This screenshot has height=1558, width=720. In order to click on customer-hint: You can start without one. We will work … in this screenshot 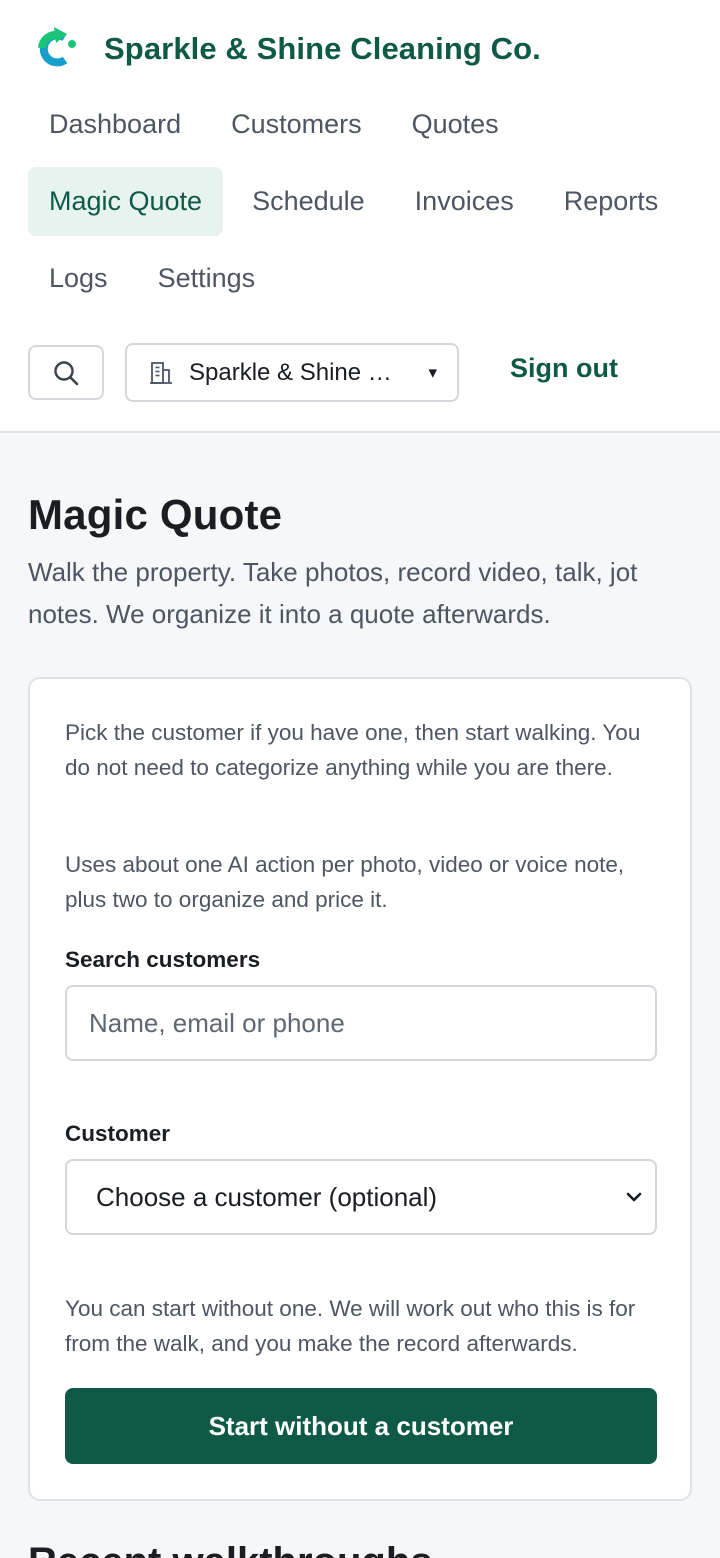, I will do `click(350, 1326)`.